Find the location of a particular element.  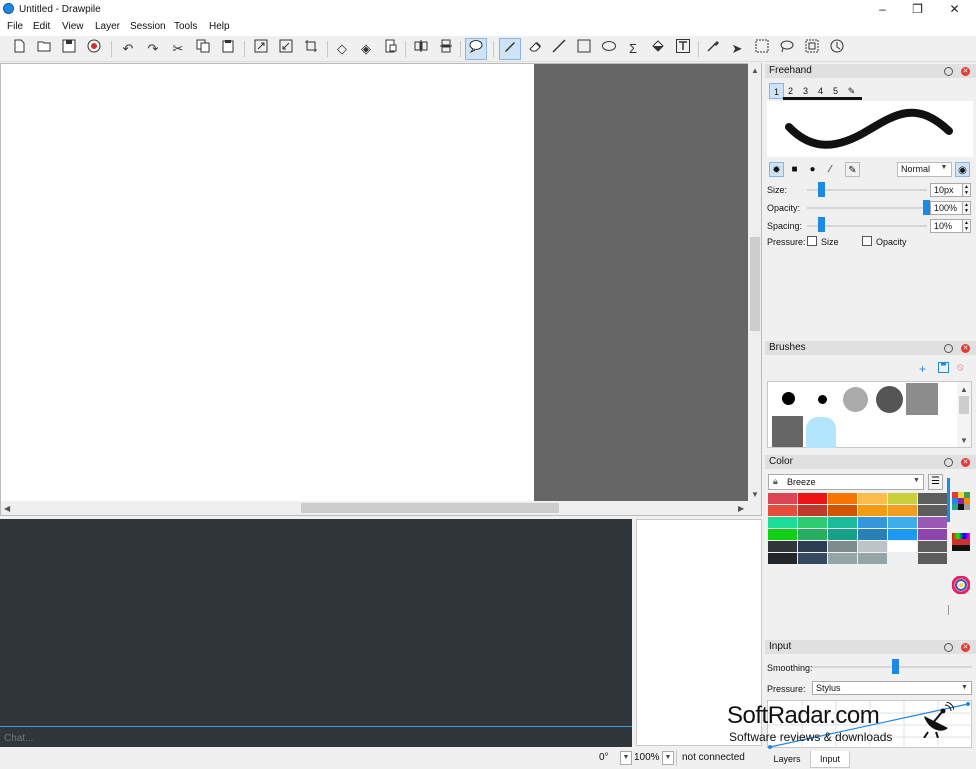

layout-icon is located at coordinates (421, 49).